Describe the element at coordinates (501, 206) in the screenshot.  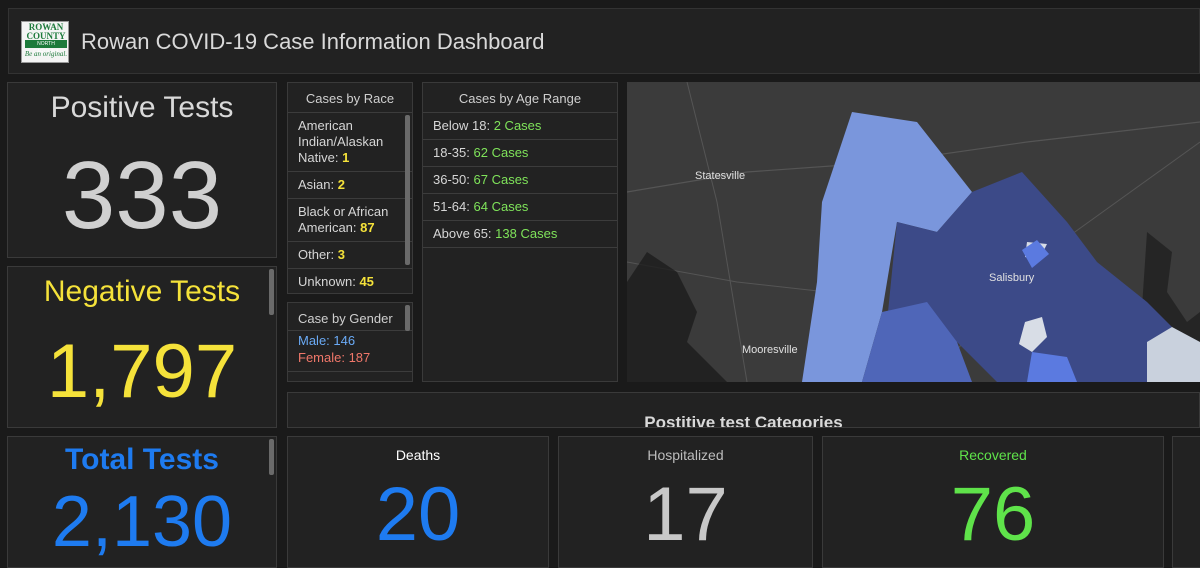
I see `age-item-value: 64 Cases` at that location.